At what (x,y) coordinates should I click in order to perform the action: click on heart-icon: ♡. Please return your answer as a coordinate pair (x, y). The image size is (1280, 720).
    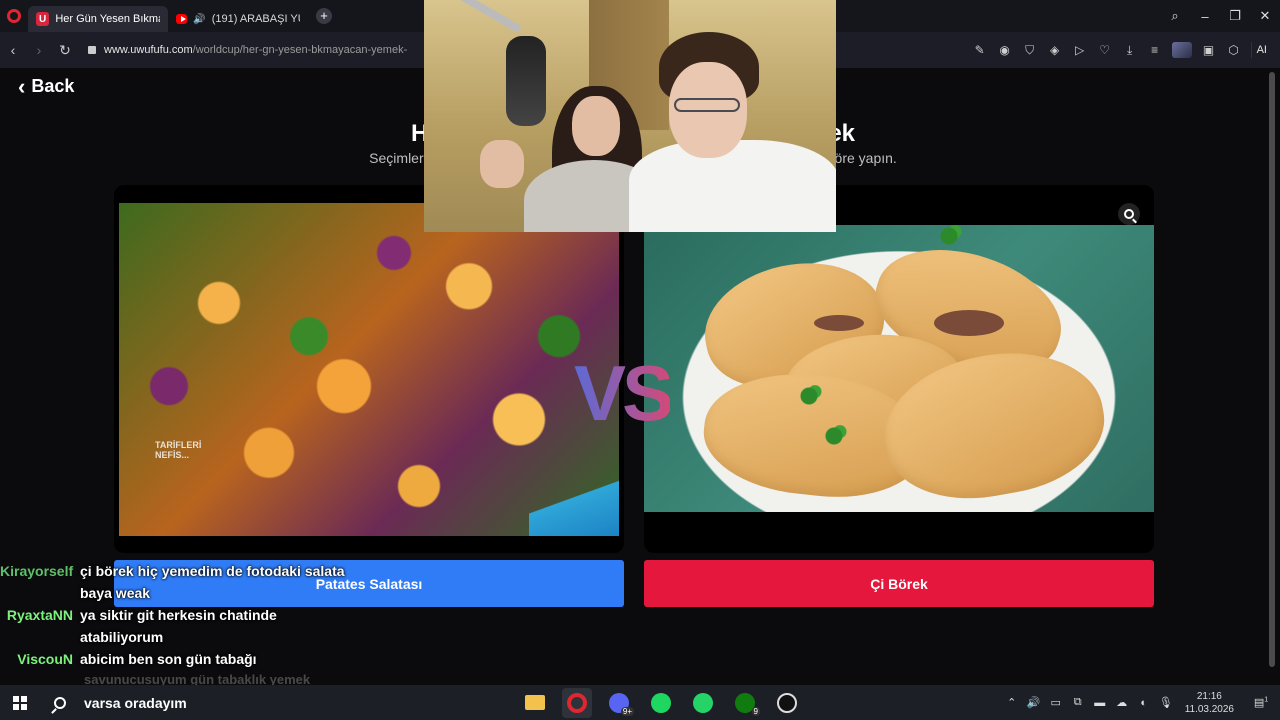
    Looking at the image, I should click on (1105, 50).